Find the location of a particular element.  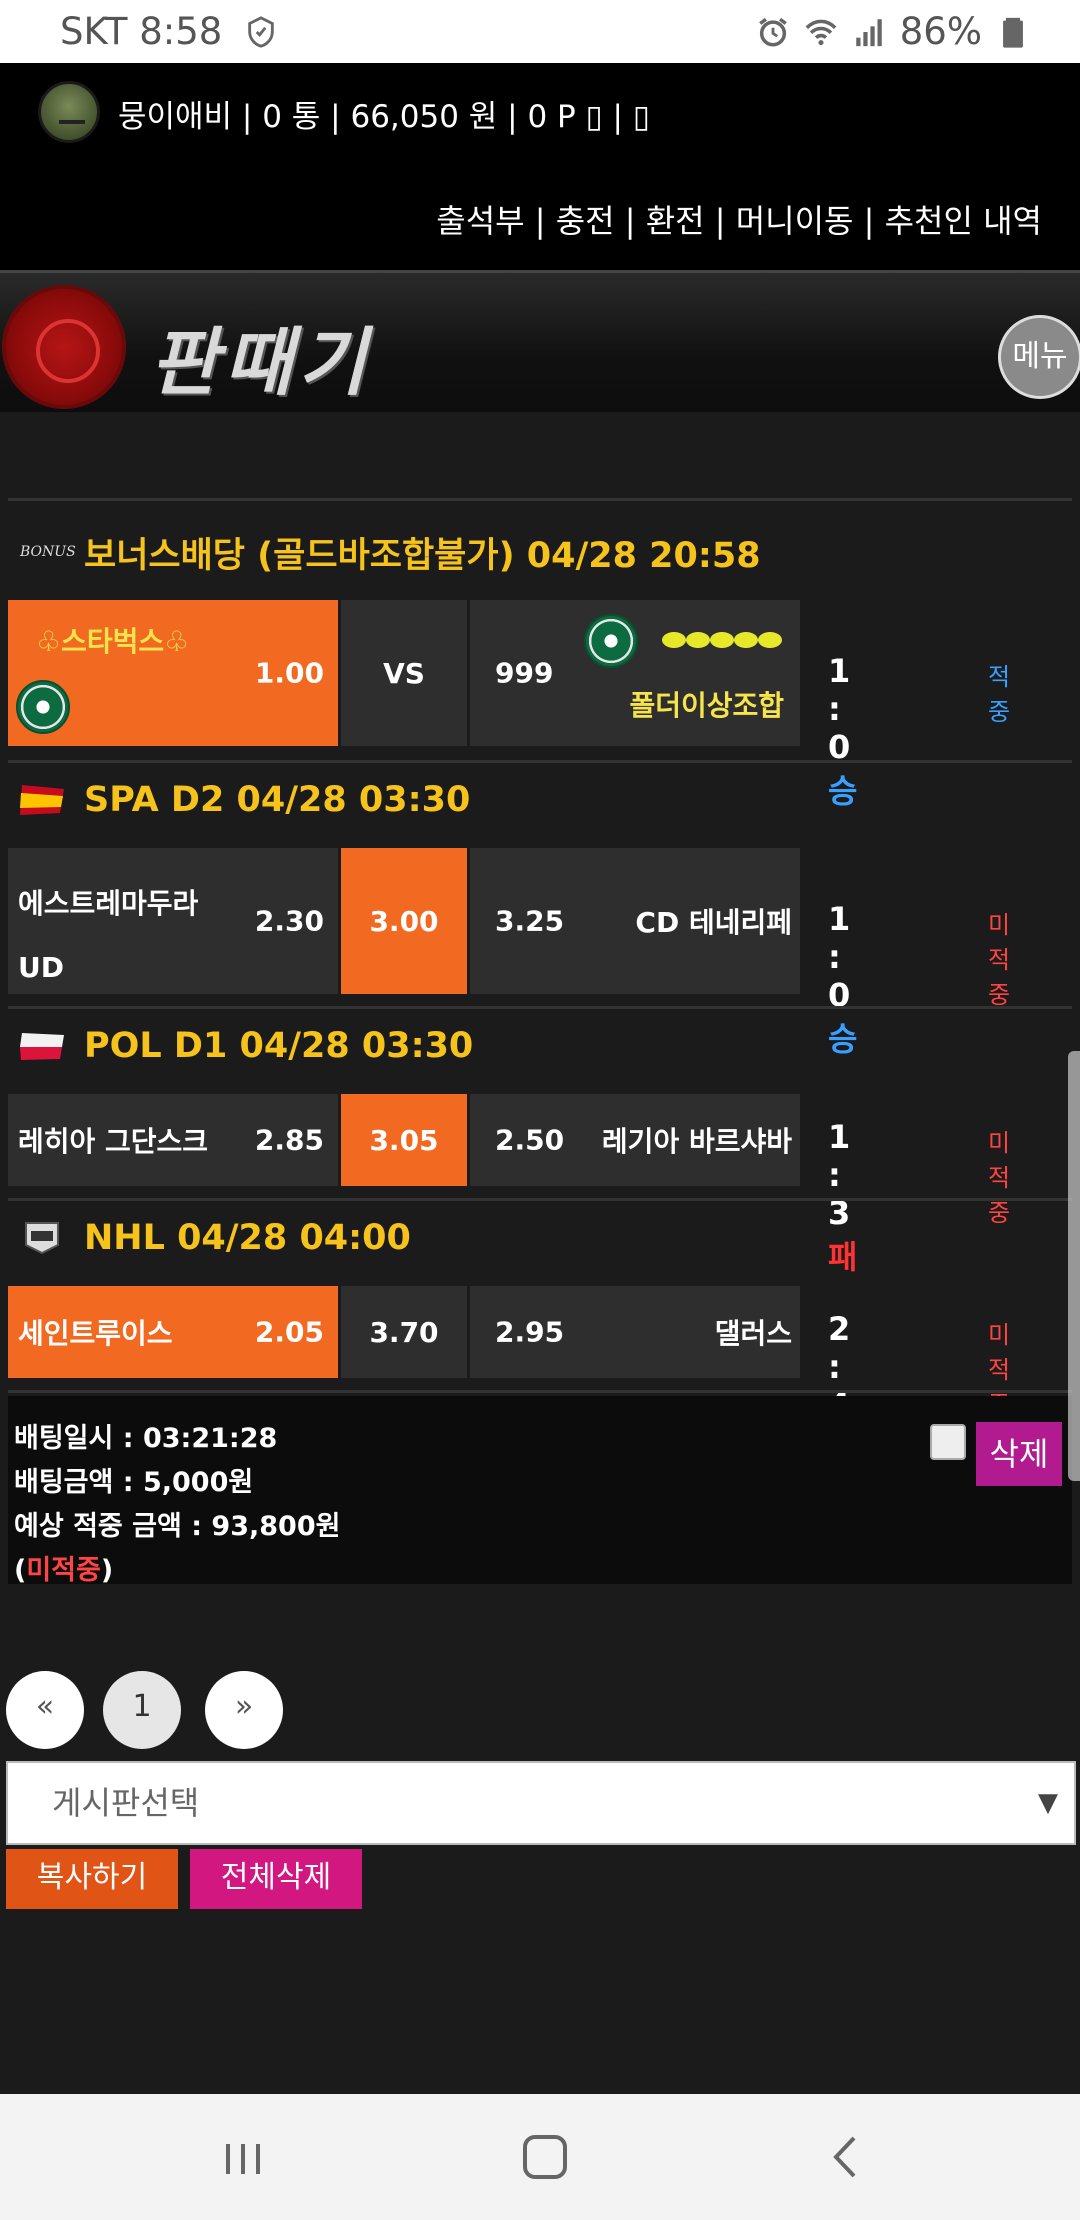

draw-option: VS is located at coordinates (404, 673).